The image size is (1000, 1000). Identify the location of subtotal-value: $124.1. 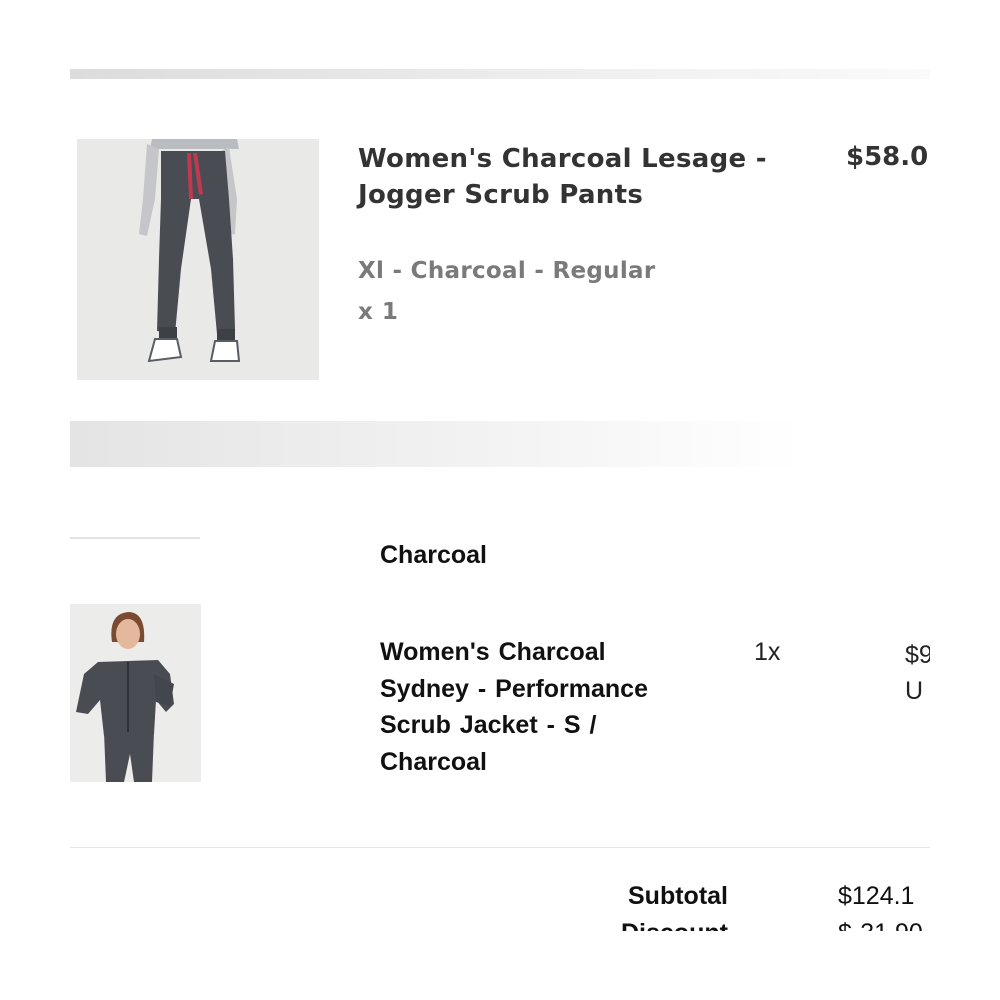
(876, 896).